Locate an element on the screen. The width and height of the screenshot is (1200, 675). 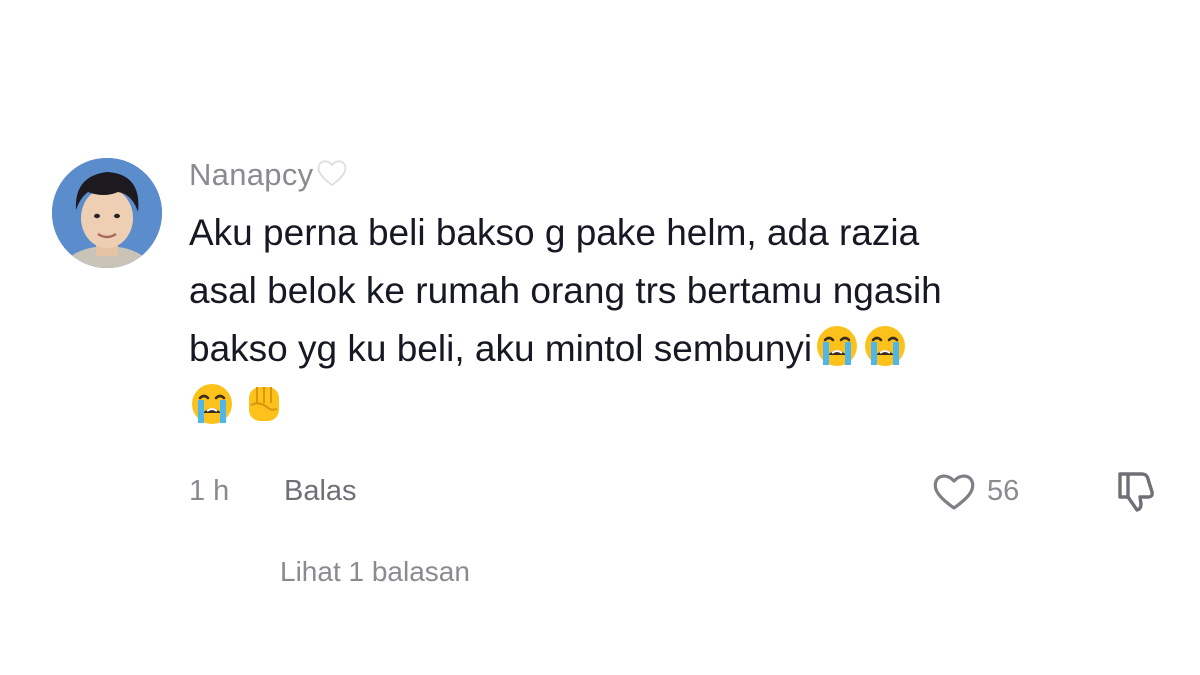
heart-outline-icon is located at coordinates (954, 491).